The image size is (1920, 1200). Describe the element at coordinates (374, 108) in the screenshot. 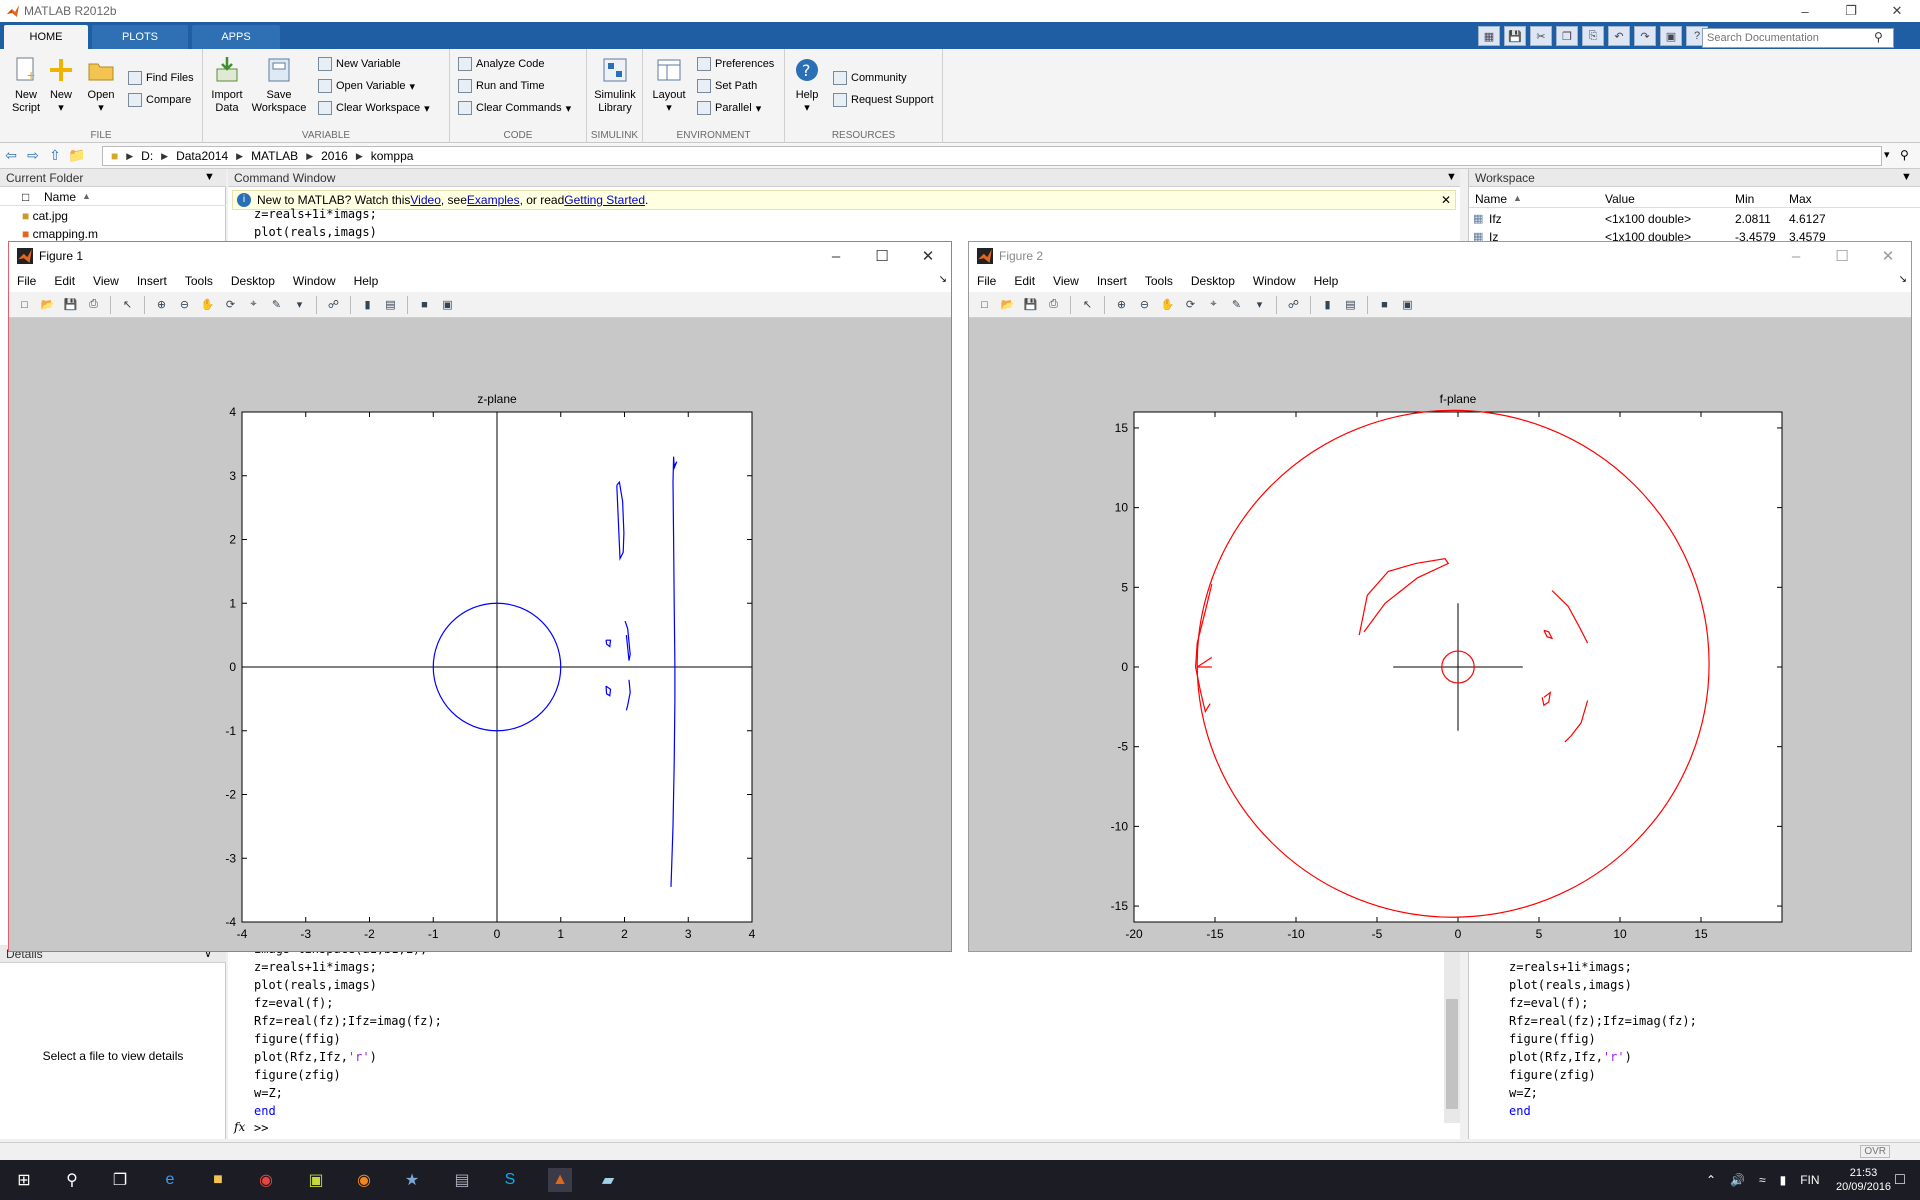

I see `clear-workspace-button: Clear Workspace ▾` at that location.